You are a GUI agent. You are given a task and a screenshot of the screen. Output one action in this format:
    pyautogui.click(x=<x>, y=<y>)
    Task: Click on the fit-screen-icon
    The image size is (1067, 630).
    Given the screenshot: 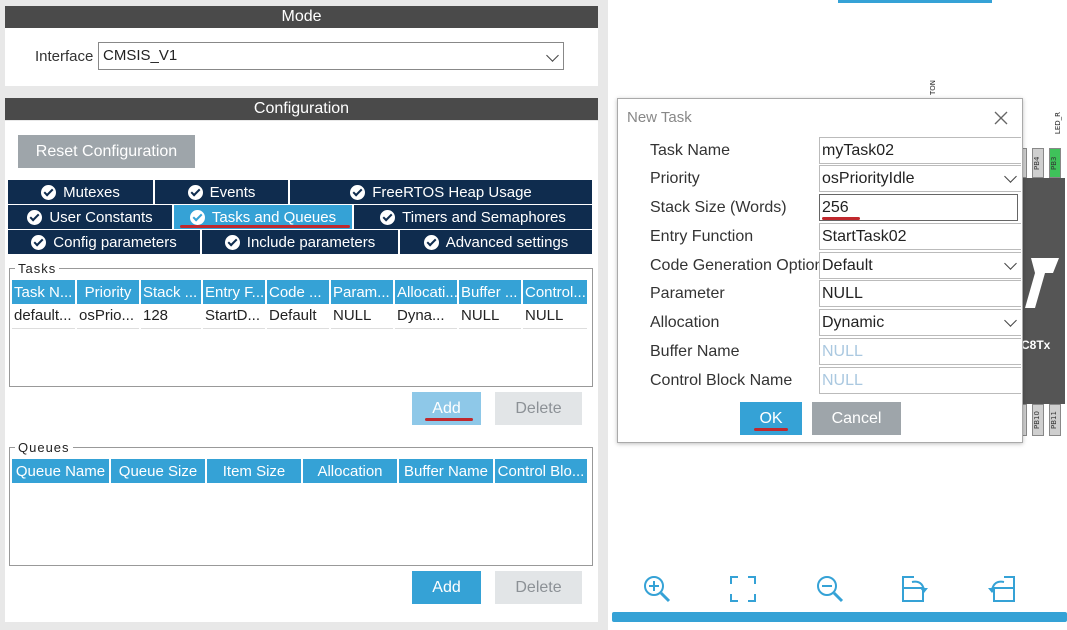 What is the action you would take?
    pyautogui.click(x=743, y=589)
    